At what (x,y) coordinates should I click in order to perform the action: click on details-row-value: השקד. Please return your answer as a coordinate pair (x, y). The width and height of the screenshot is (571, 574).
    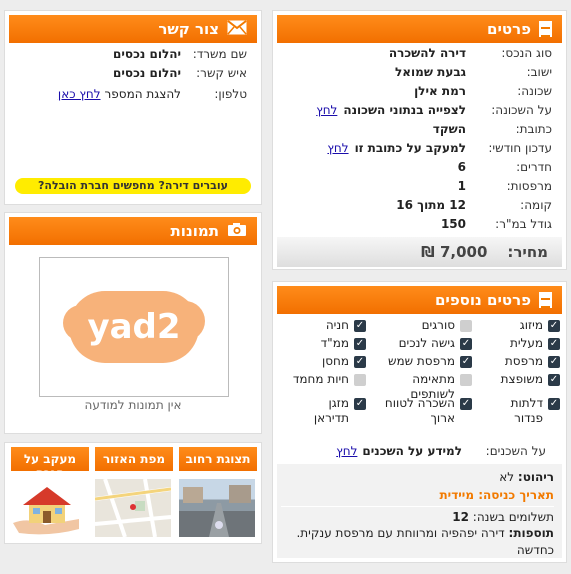
    Looking at the image, I should click on (449, 128).